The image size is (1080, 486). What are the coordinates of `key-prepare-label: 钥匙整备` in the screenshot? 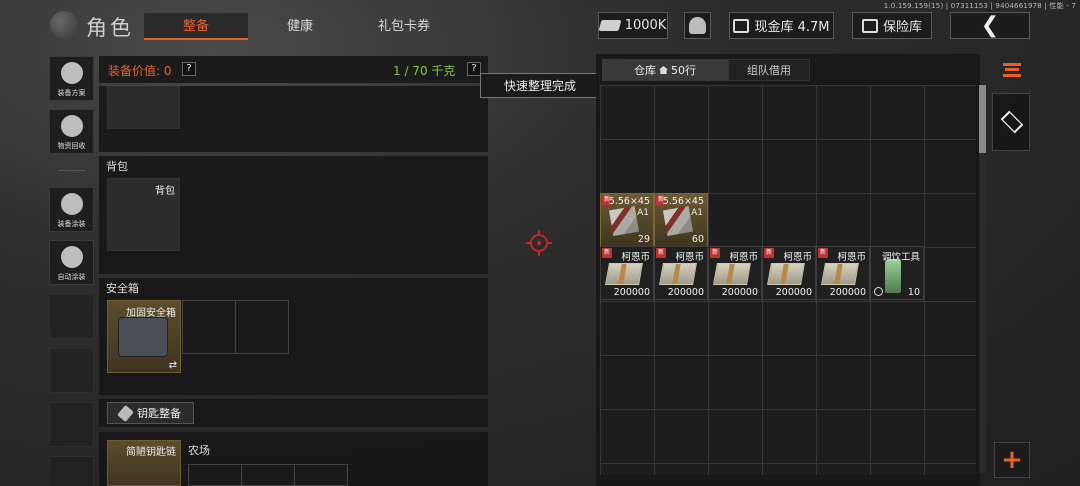 It's located at (159, 413).